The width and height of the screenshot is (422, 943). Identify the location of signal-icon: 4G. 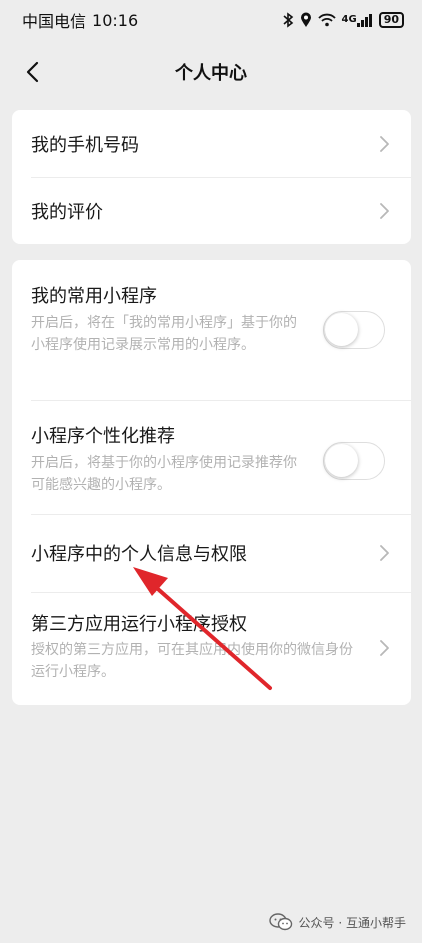
(357, 20).